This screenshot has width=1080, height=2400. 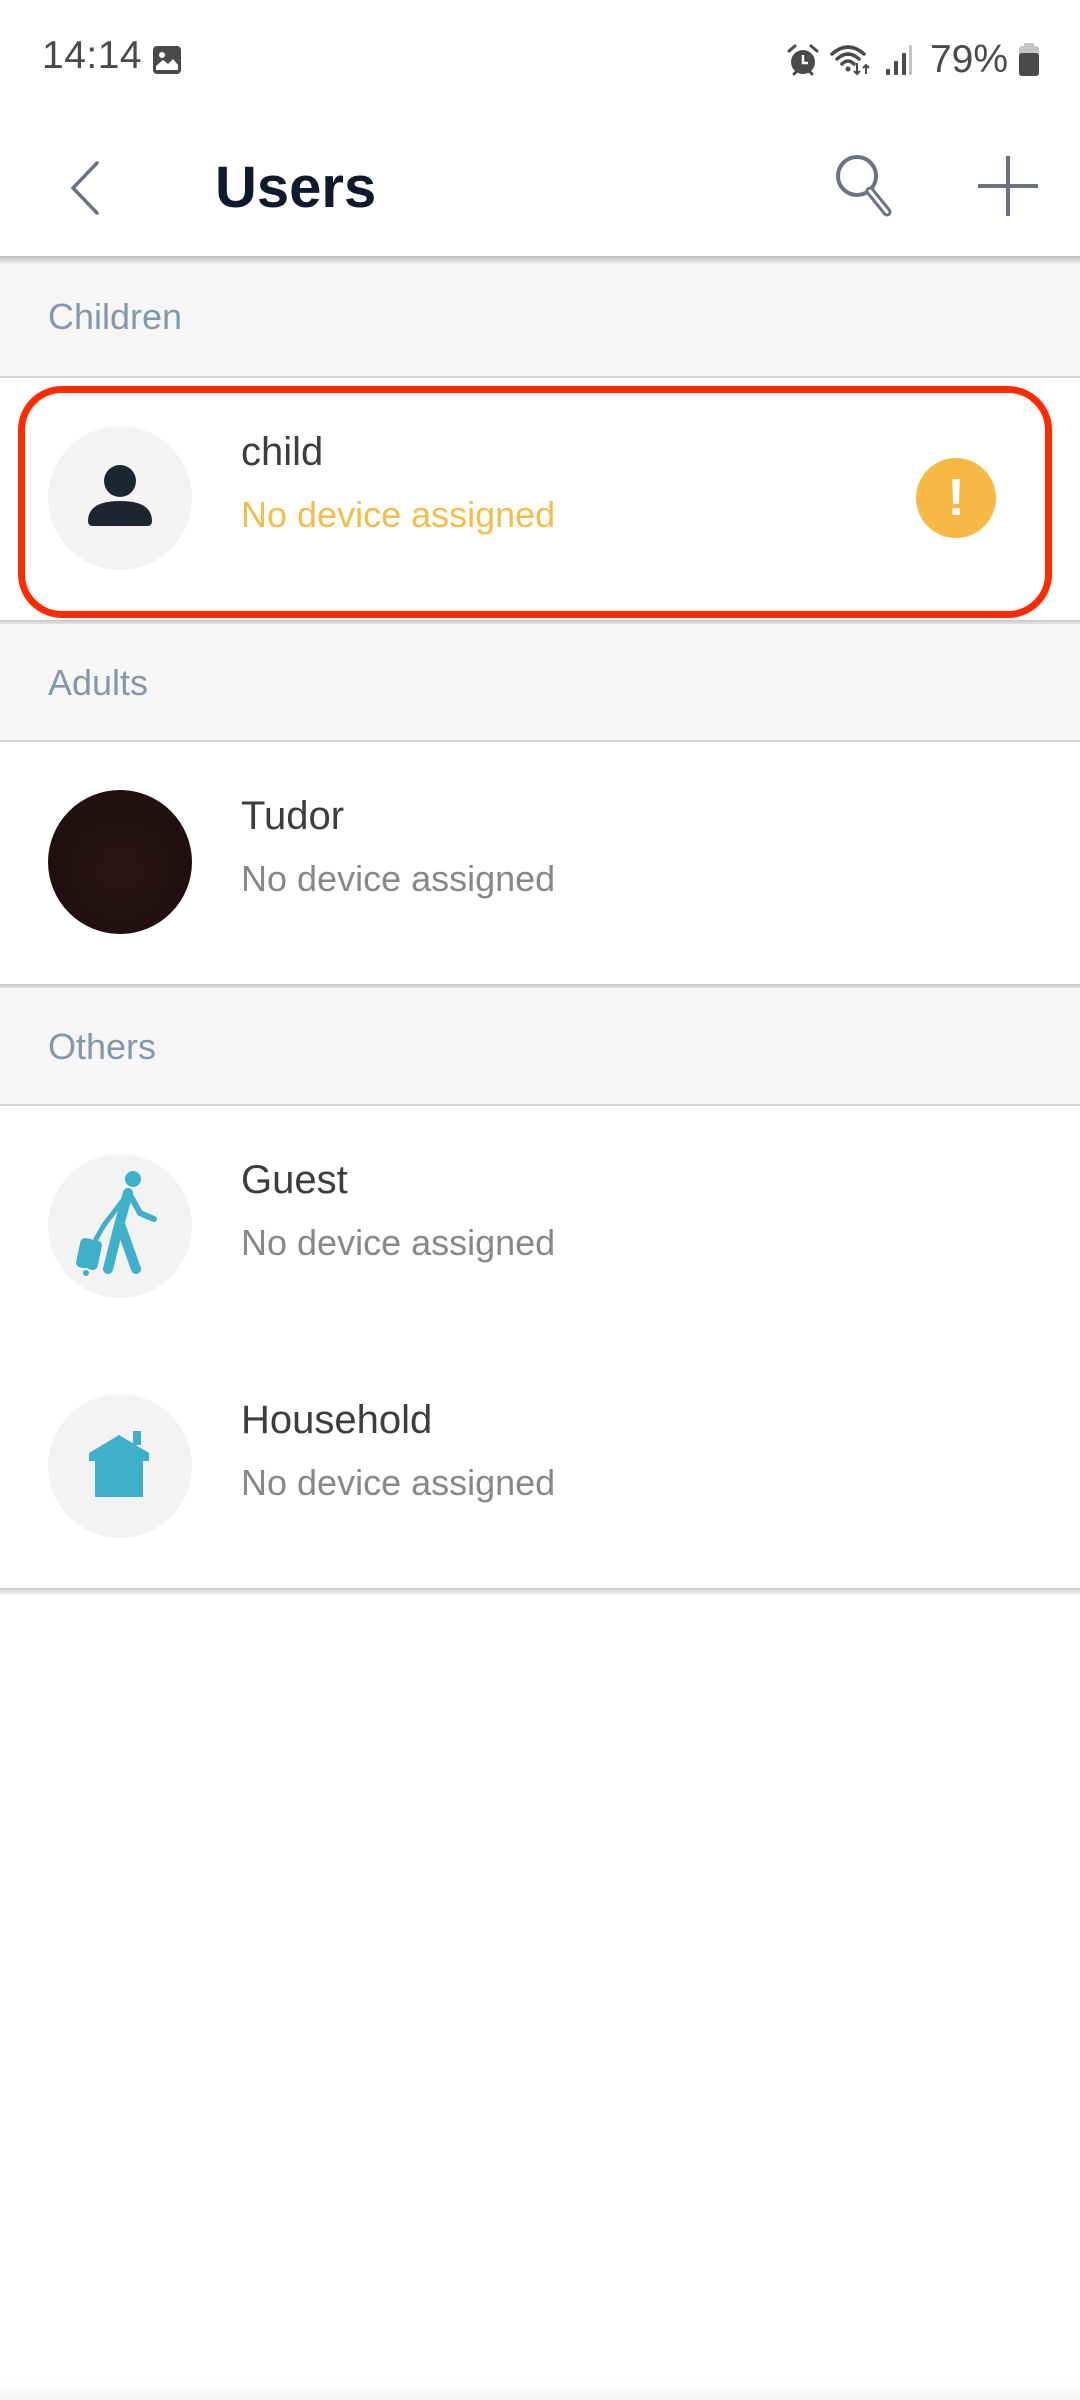 What do you see at coordinates (968, 59) in the screenshot?
I see `battery-percent: 79%` at bounding box center [968, 59].